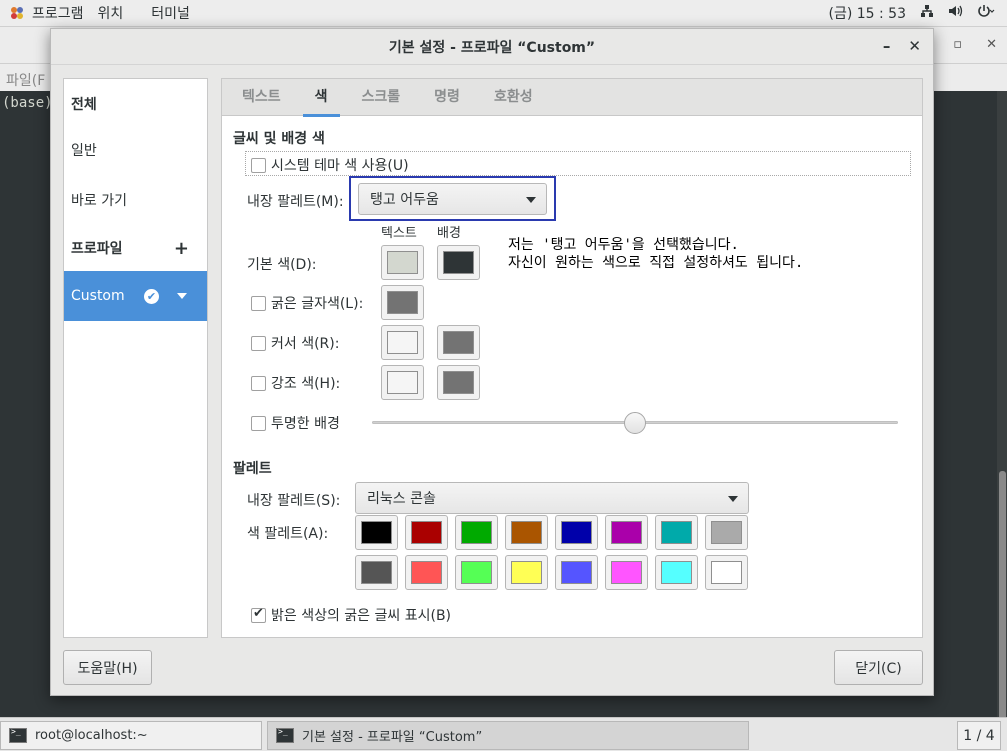 This screenshot has height=751, width=1007. I want to click on bold-color-checkbox, so click(258, 303).